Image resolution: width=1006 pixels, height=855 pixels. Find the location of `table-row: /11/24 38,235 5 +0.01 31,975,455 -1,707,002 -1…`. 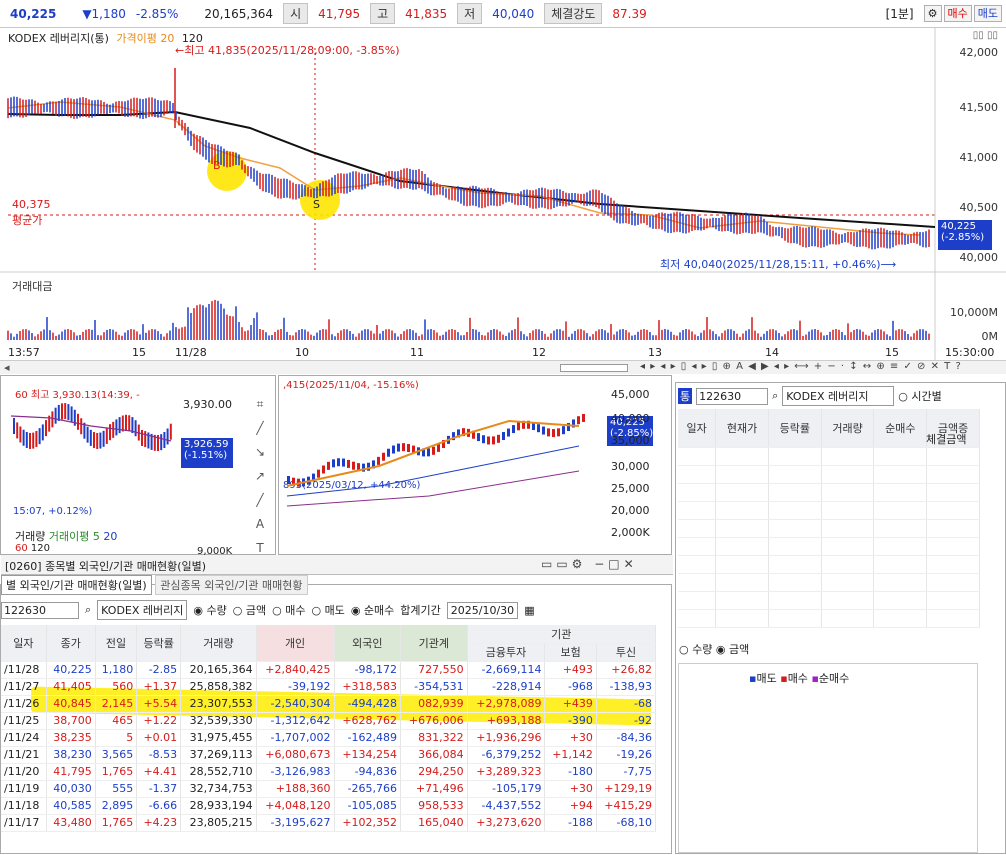

table-row: /11/24 38,235 5 +0.01 31,975,455 -1,707,002 -1… is located at coordinates (328, 738).